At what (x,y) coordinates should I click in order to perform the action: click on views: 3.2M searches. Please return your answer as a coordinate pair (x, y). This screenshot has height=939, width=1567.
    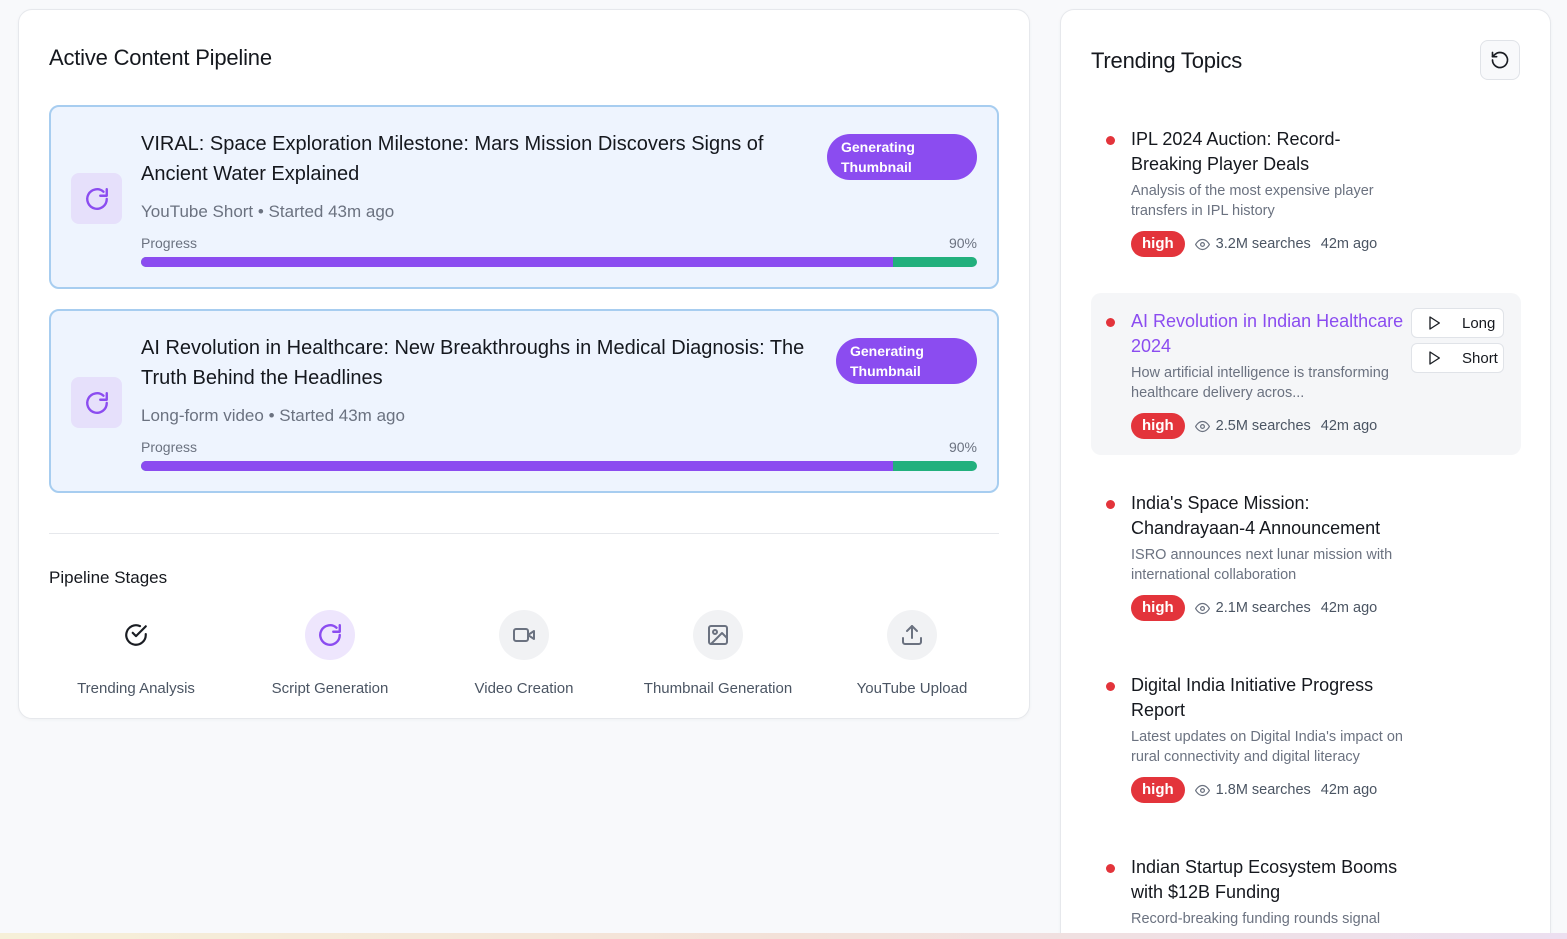
    Looking at the image, I should click on (1252, 244).